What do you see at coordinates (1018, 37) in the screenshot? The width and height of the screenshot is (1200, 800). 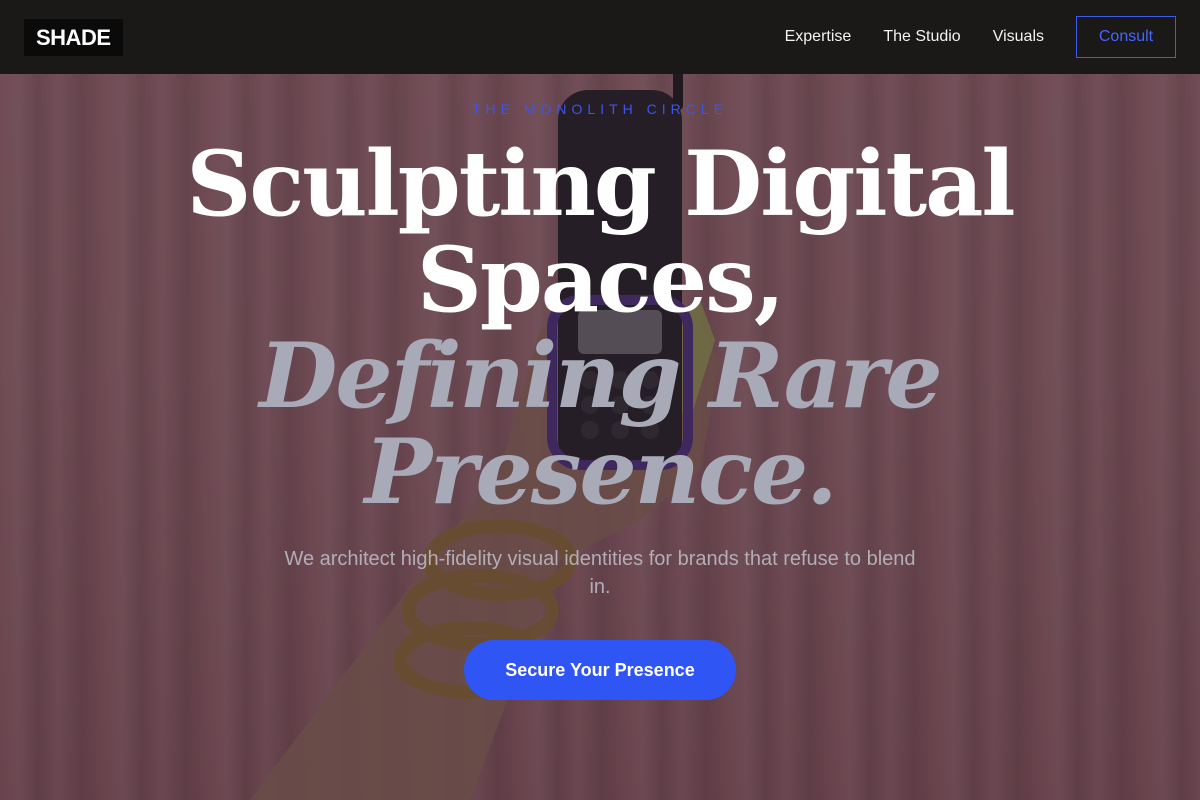 I see `nav-link-visuals: Visuals` at bounding box center [1018, 37].